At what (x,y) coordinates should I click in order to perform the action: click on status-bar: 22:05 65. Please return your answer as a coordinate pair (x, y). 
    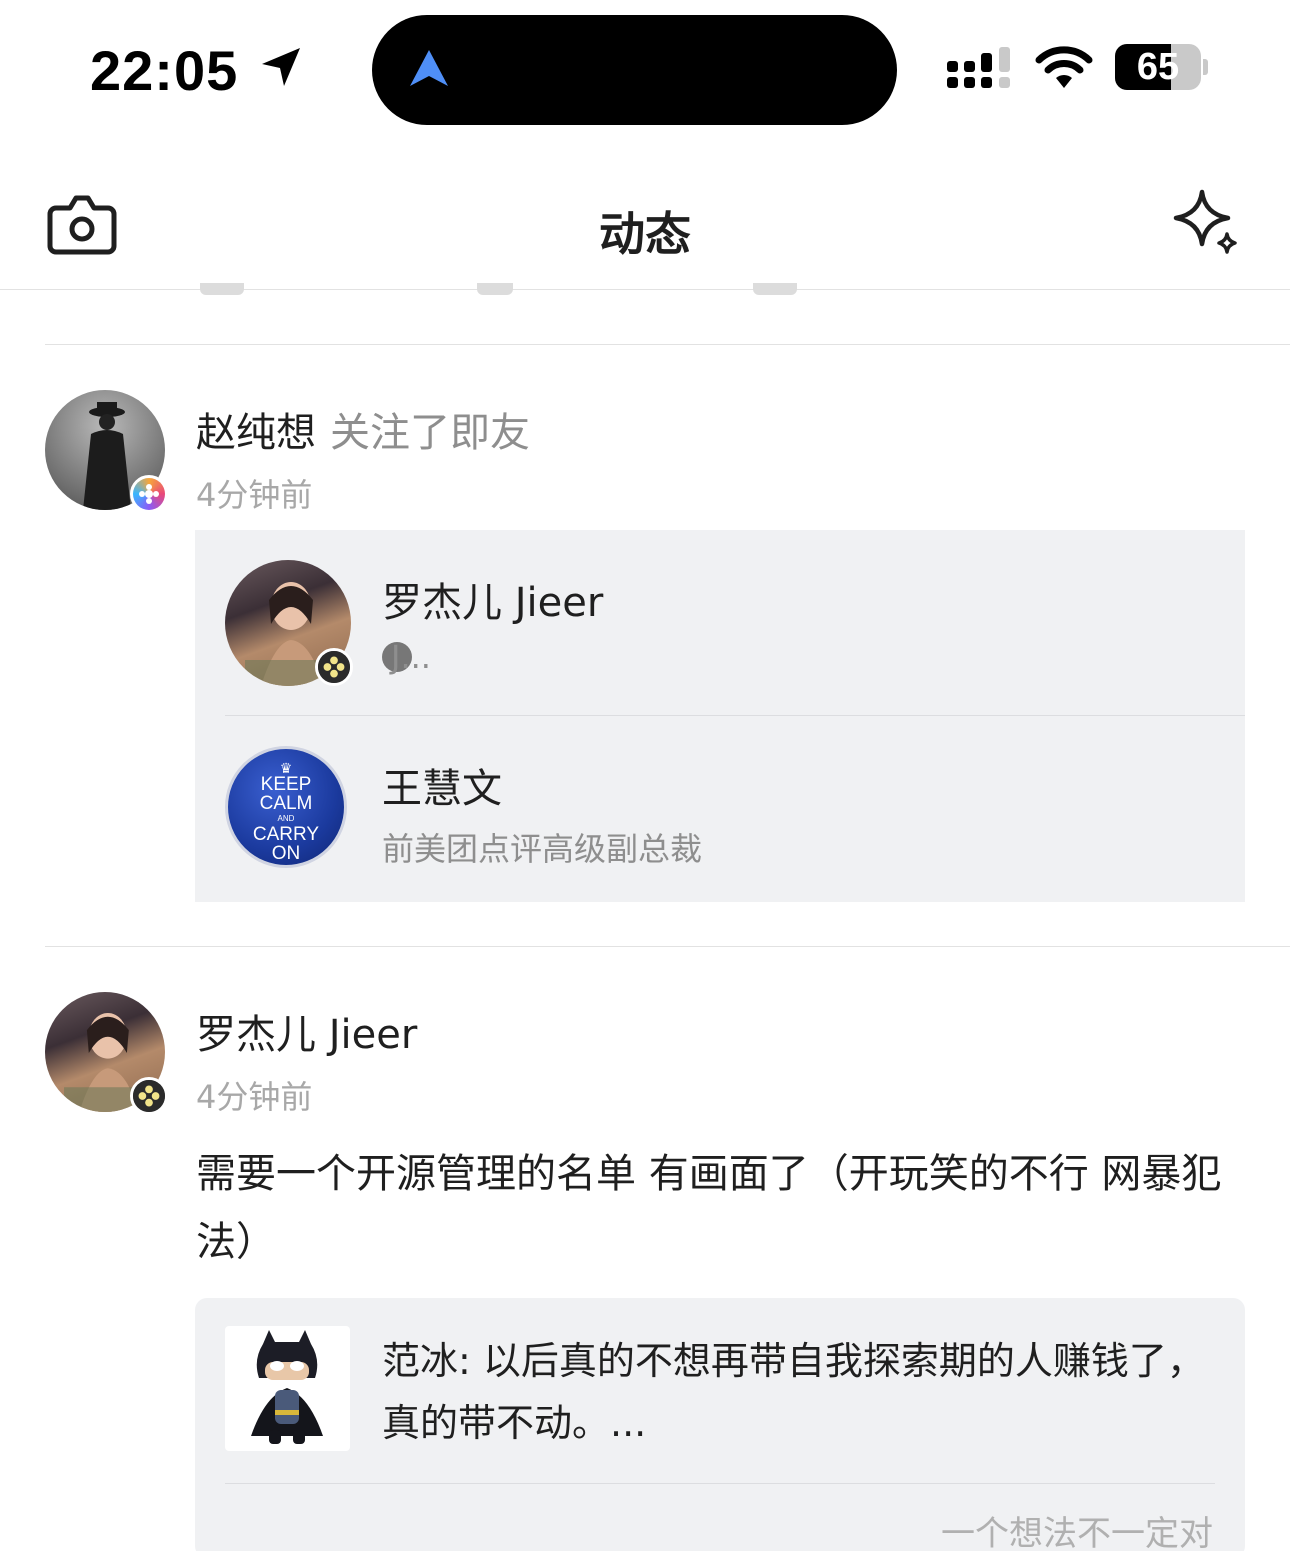
    Looking at the image, I should click on (645, 70).